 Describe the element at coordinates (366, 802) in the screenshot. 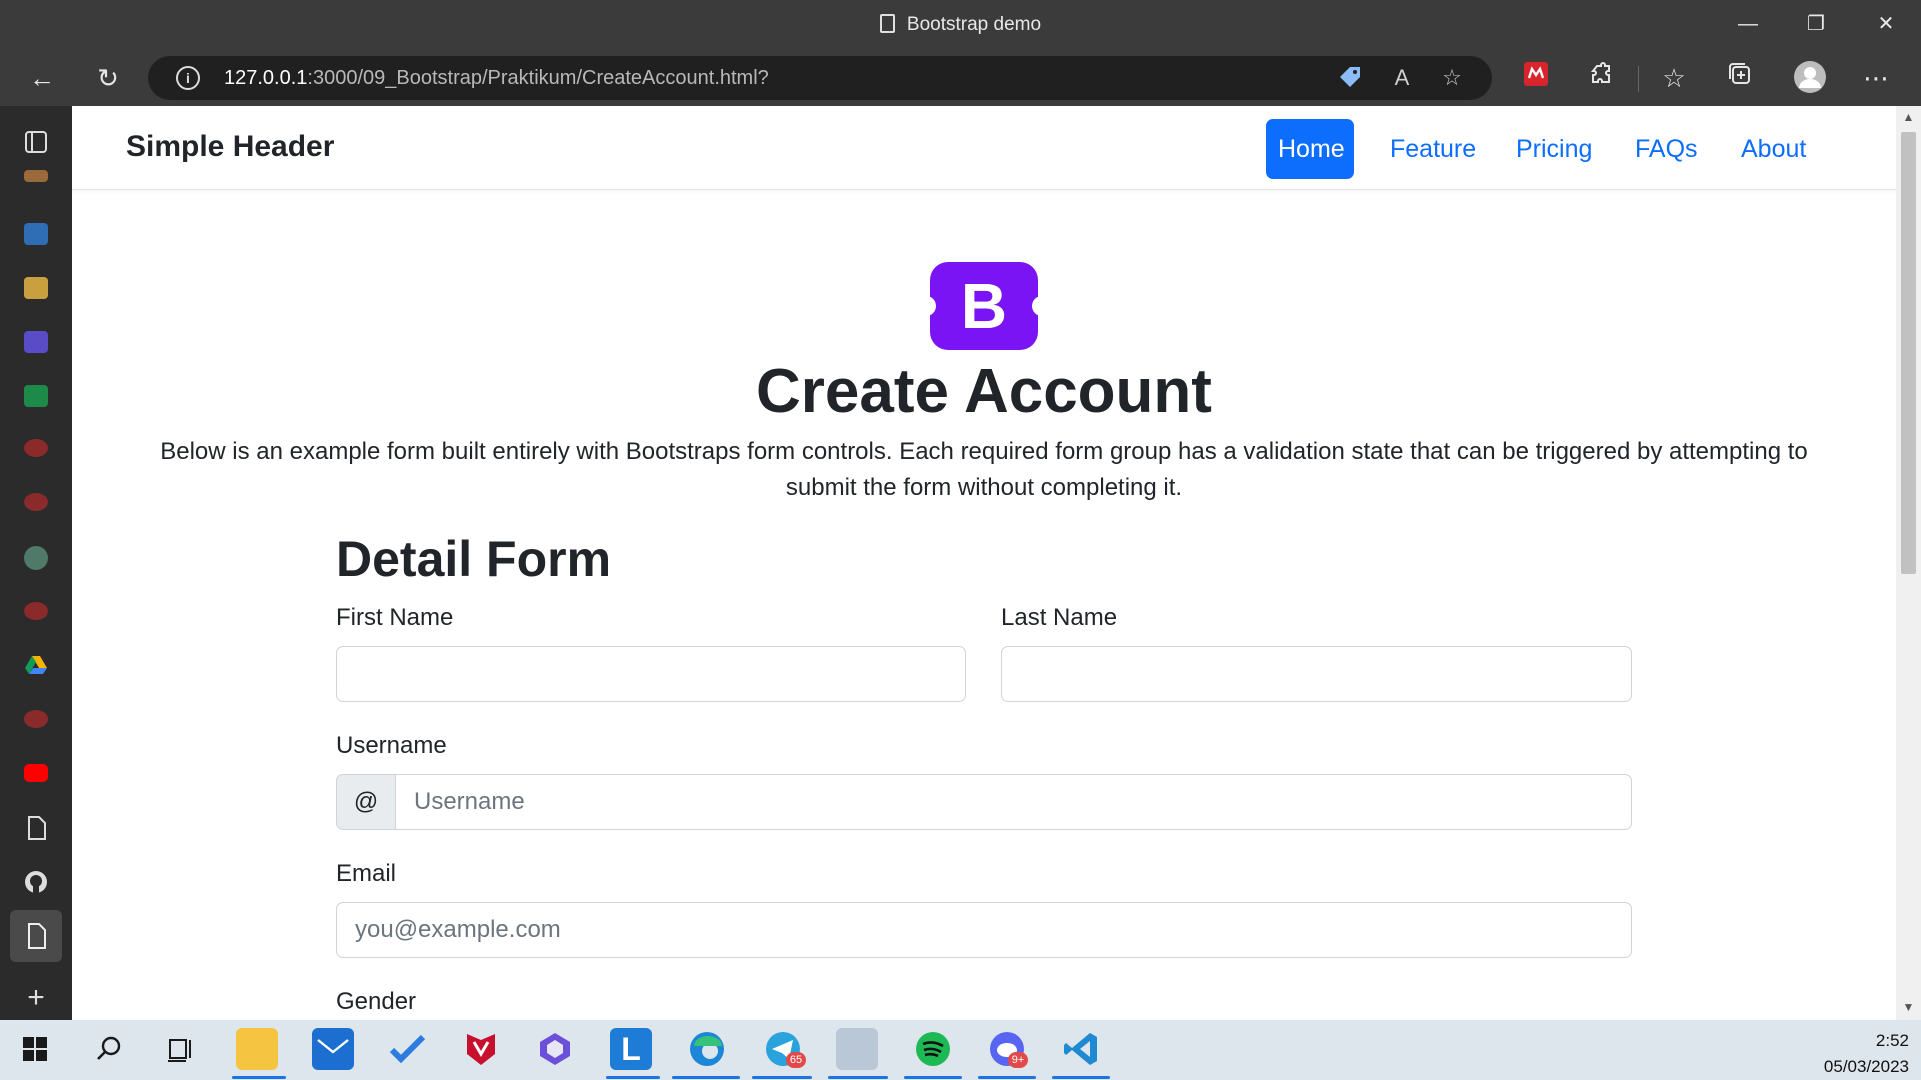

I see `username-at-addon: @` at that location.